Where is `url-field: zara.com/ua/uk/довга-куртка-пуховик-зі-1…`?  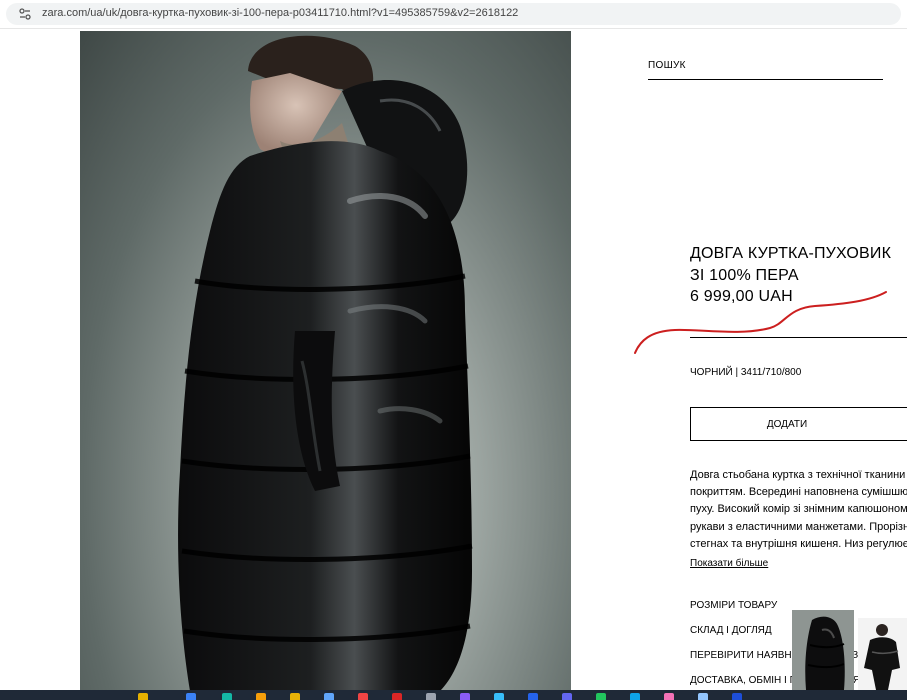 url-field: zara.com/ua/uk/довга-куртка-пуховик-зі-1… is located at coordinates (453, 14).